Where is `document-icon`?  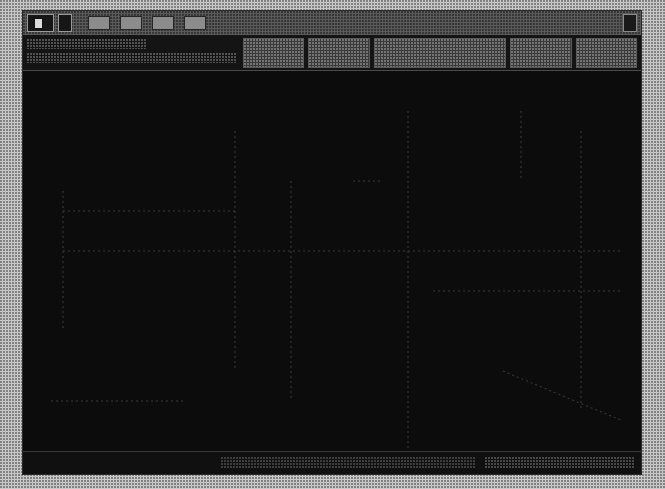 document-icon is located at coordinates (38, 23).